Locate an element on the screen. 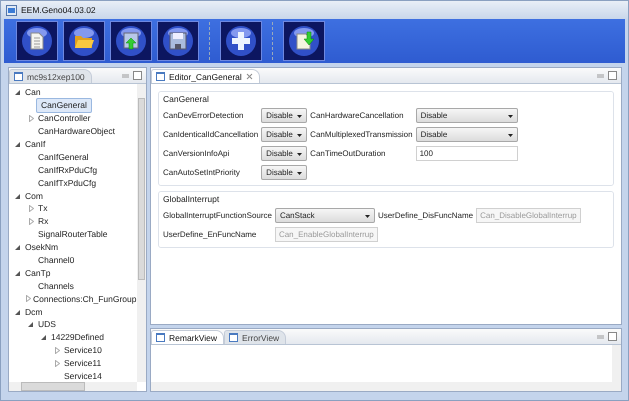  tree-item: Service11 is located at coordinates (83, 363).